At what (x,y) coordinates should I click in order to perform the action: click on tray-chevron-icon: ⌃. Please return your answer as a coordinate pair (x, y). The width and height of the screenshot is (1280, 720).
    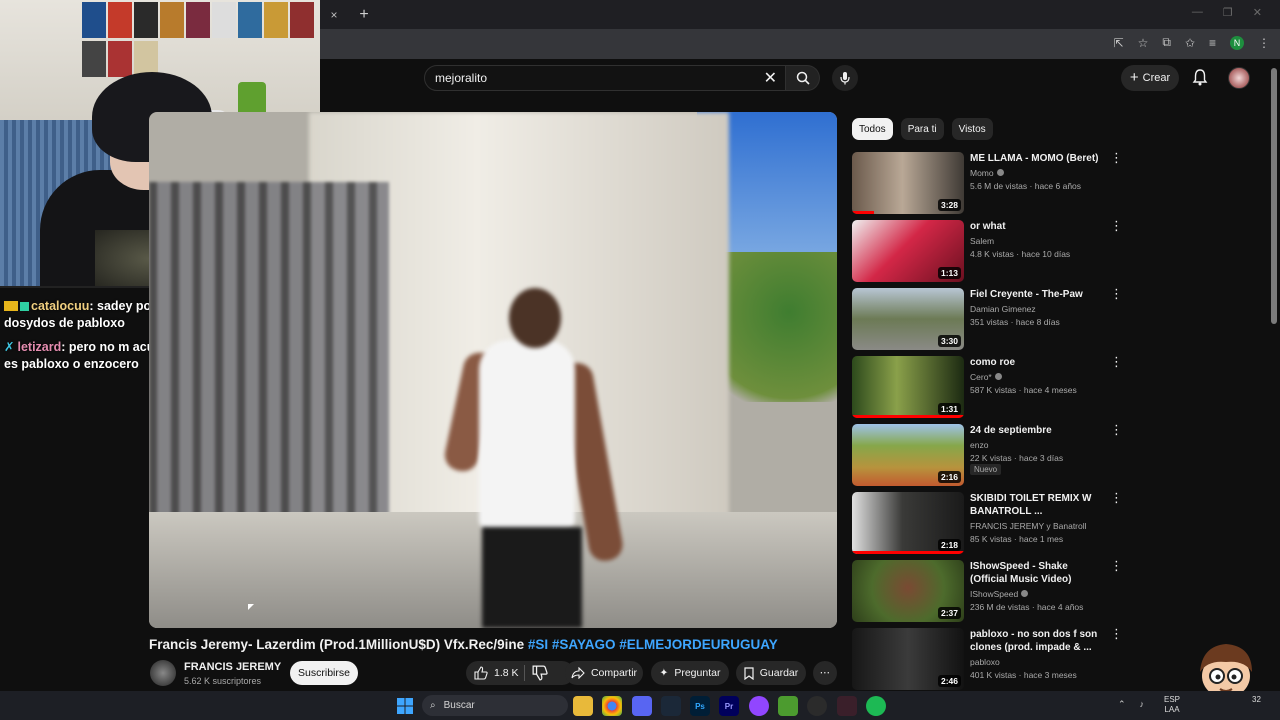
    Looking at the image, I should click on (1122, 704).